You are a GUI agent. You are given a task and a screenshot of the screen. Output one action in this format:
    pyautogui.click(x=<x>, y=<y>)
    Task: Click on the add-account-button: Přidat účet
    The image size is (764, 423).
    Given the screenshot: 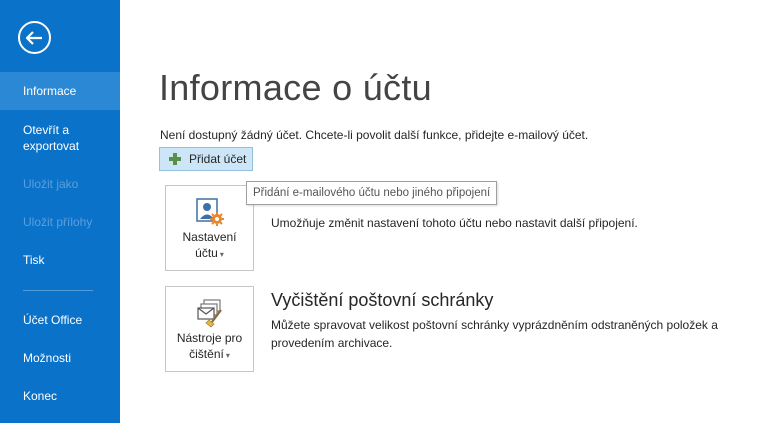 What is the action you would take?
    pyautogui.click(x=206, y=159)
    